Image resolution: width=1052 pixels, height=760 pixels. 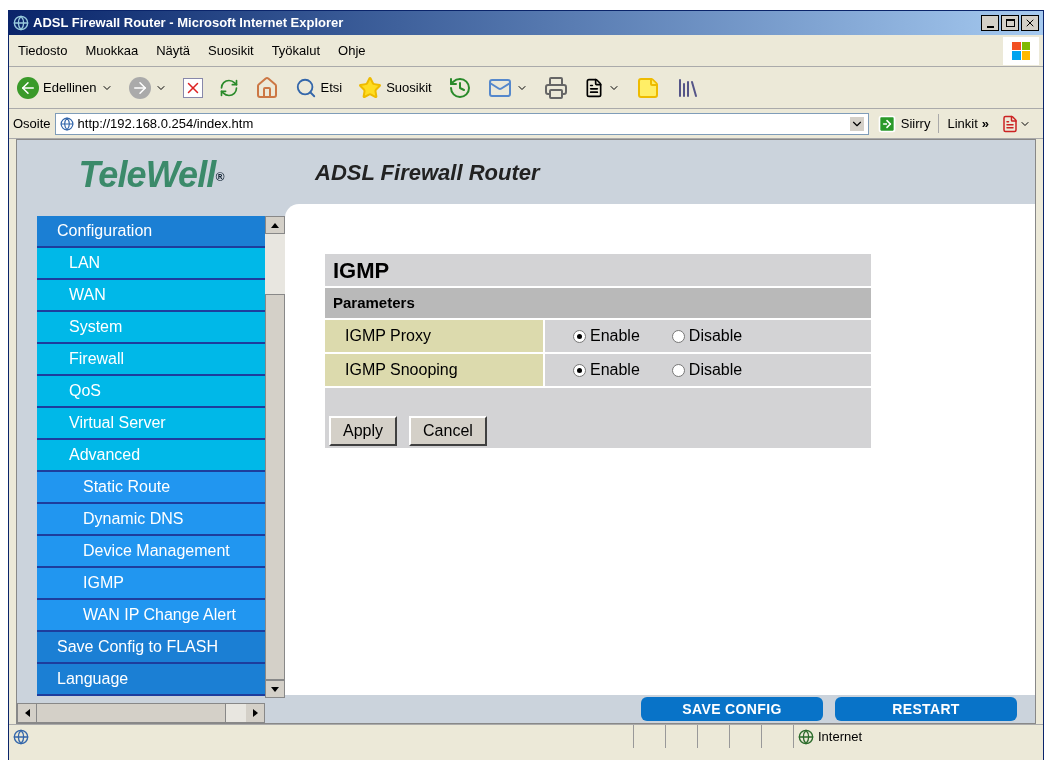 What do you see at coordinates (990, 23) in the screenshot?
I see `minimize-button` at bounding box center [990, 23].